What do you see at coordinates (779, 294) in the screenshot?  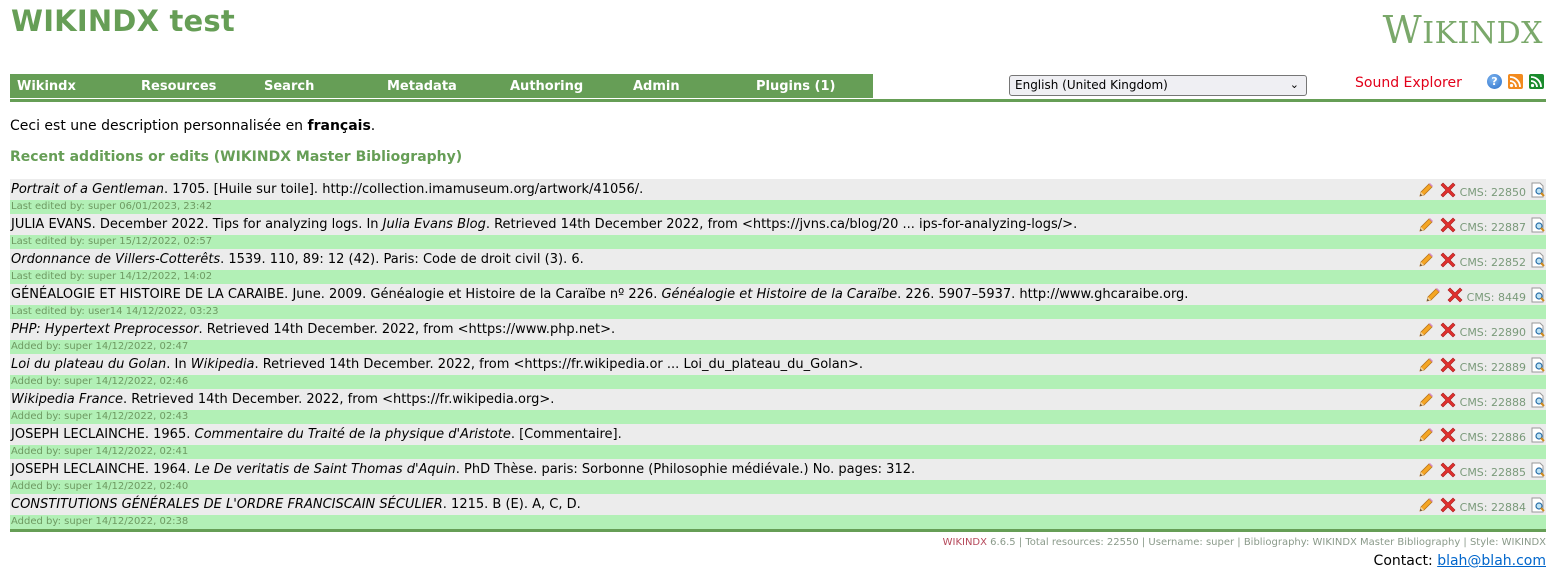 I see `citation-title: Généalogie et Histoire de la Caraïbe` at bounding box center [779, 294].